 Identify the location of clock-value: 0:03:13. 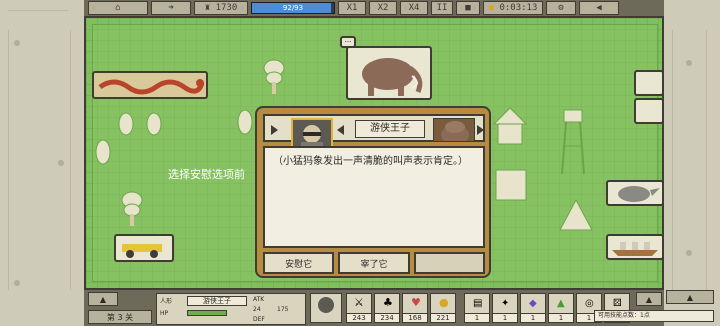
(518, 8).